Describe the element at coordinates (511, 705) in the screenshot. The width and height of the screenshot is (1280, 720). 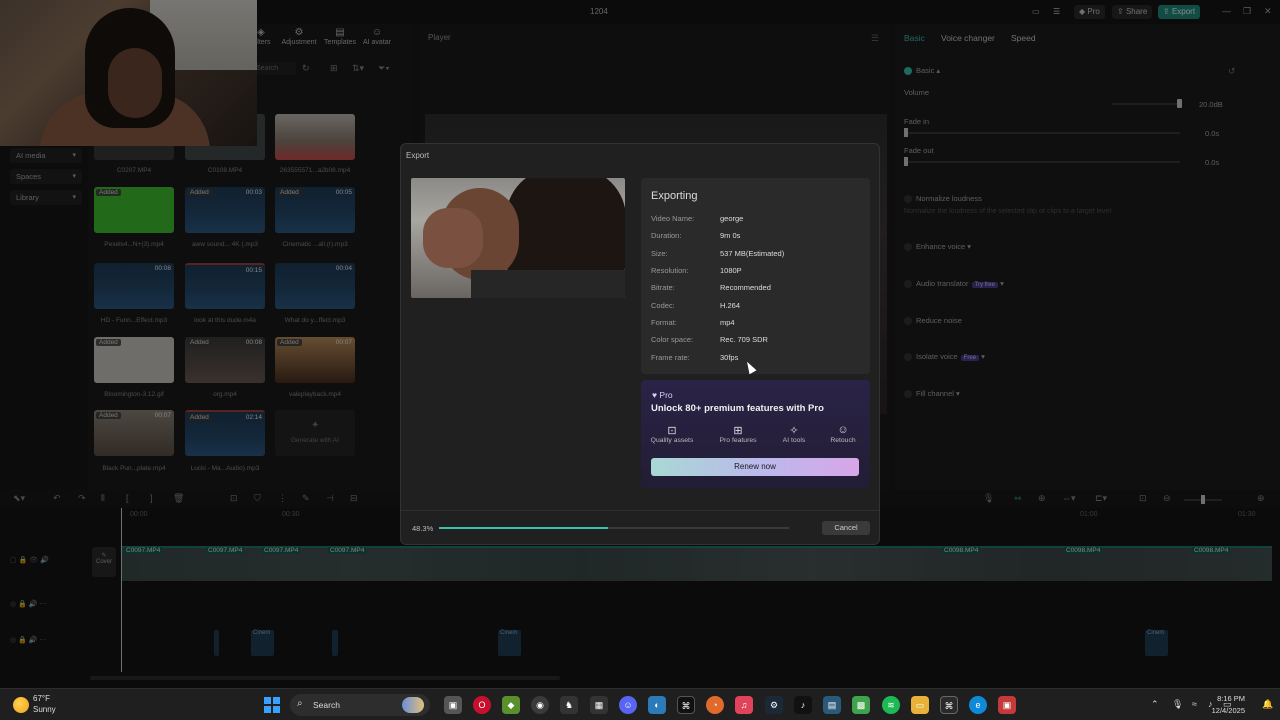
I see `minecraft-icon: ◆` at that location.